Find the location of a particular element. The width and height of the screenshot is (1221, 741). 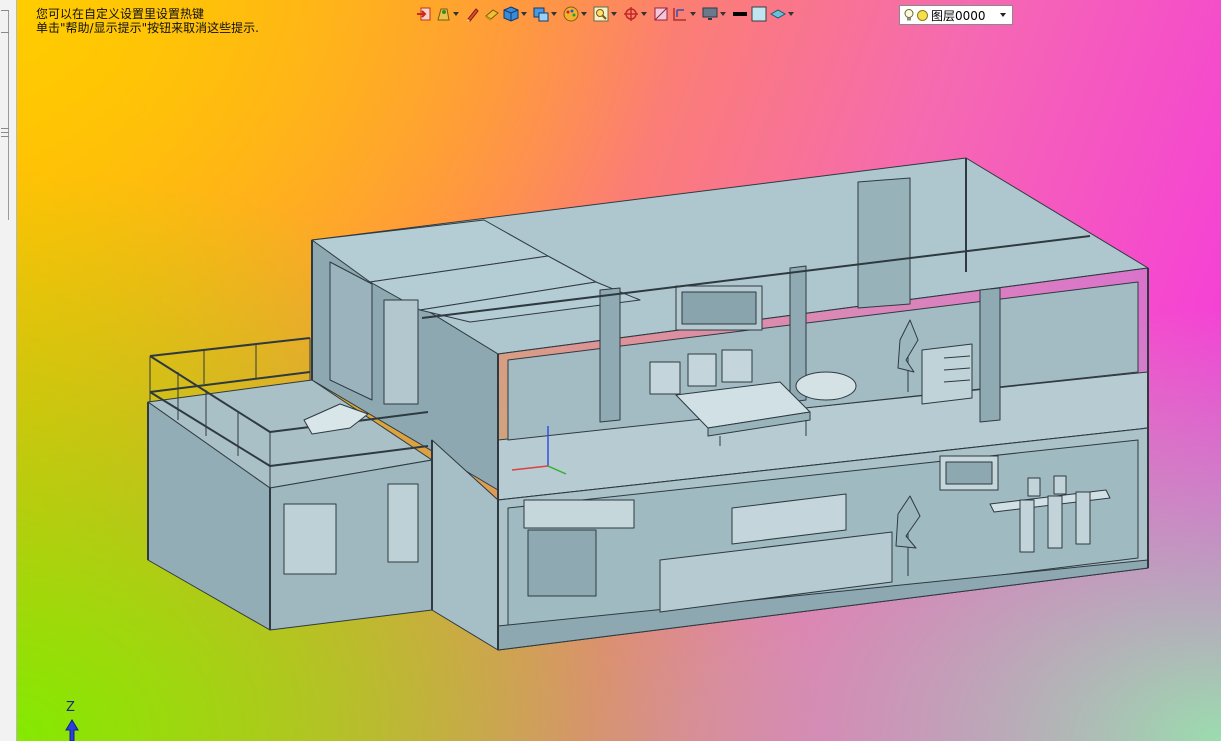

view-axis-indicator: Z is located at coordinates (72, 720).